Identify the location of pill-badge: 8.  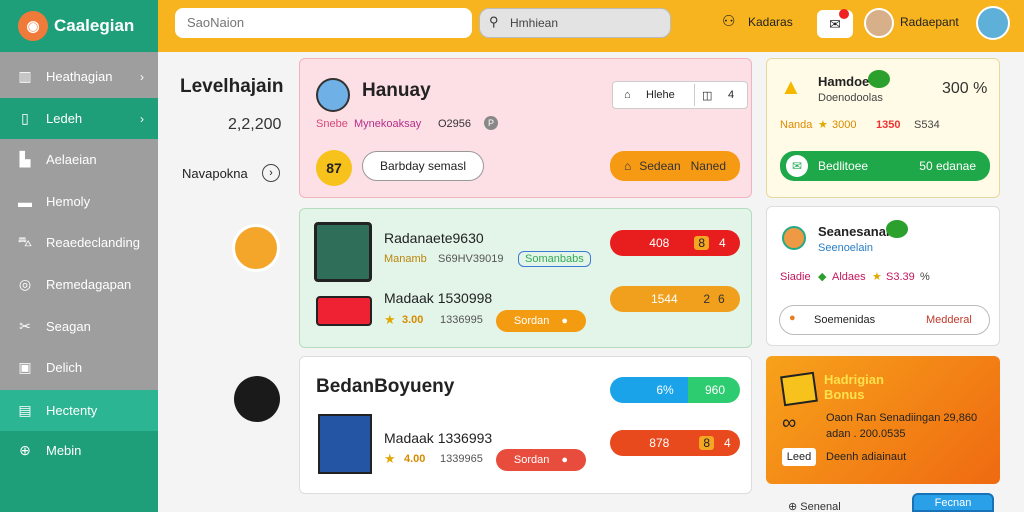
(706, 443).